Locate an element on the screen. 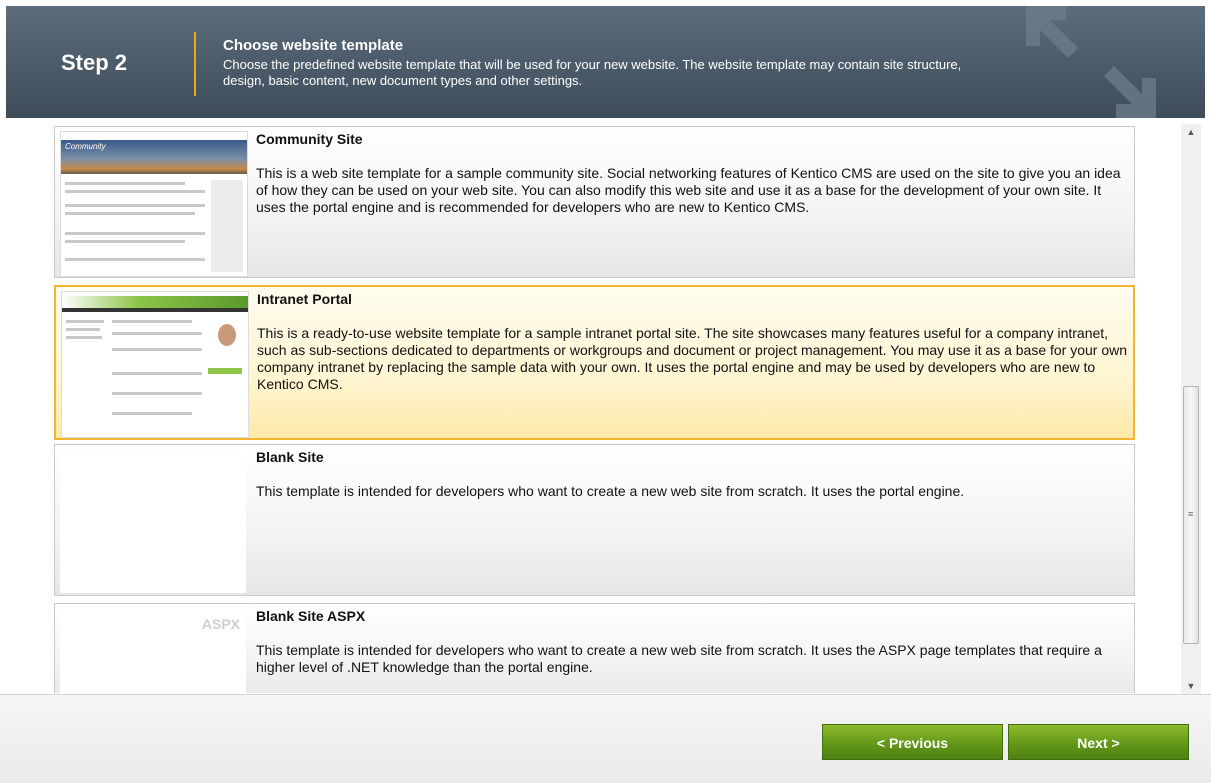 This screenshot has height=783, width=1211. template-title: Blank Site is located at coordinates (290, 457).